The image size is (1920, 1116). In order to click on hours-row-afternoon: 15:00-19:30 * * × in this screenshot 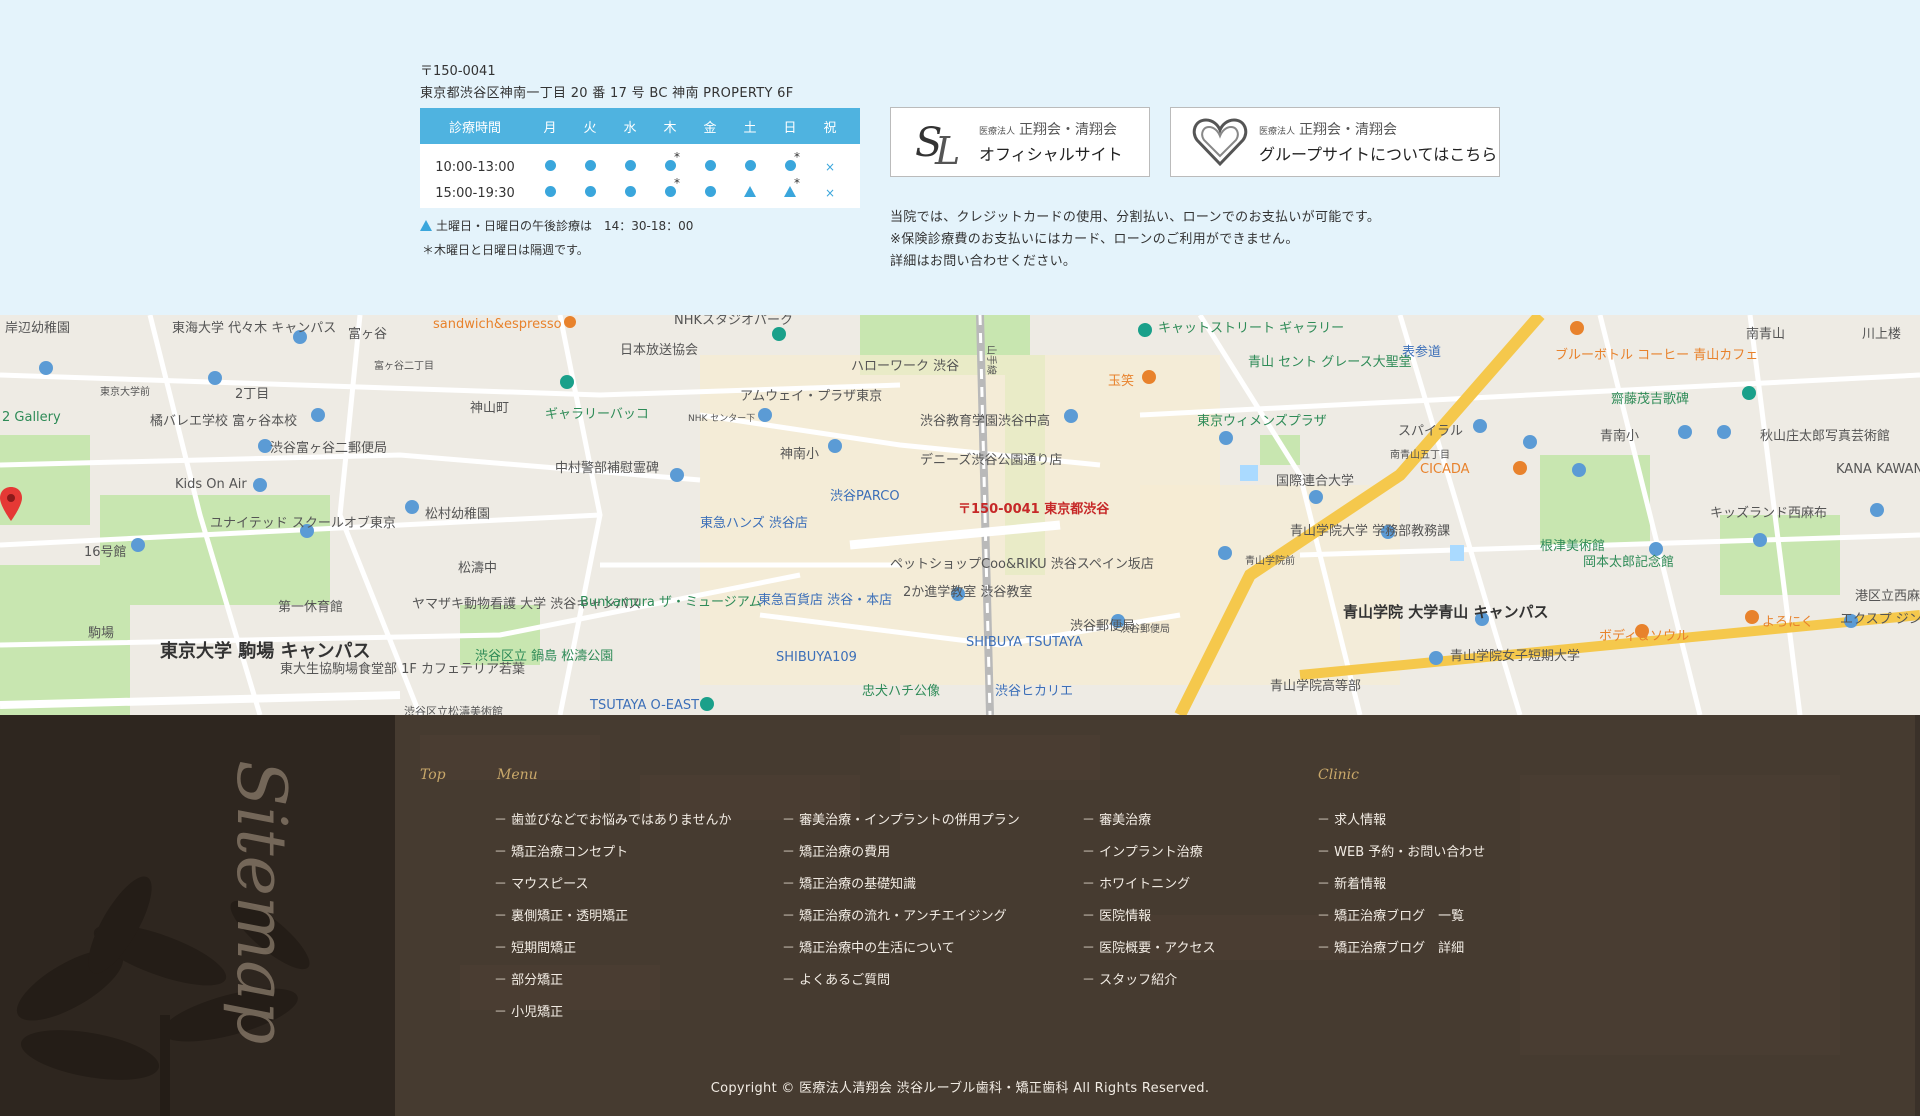, I will do `click(640, 191)`.